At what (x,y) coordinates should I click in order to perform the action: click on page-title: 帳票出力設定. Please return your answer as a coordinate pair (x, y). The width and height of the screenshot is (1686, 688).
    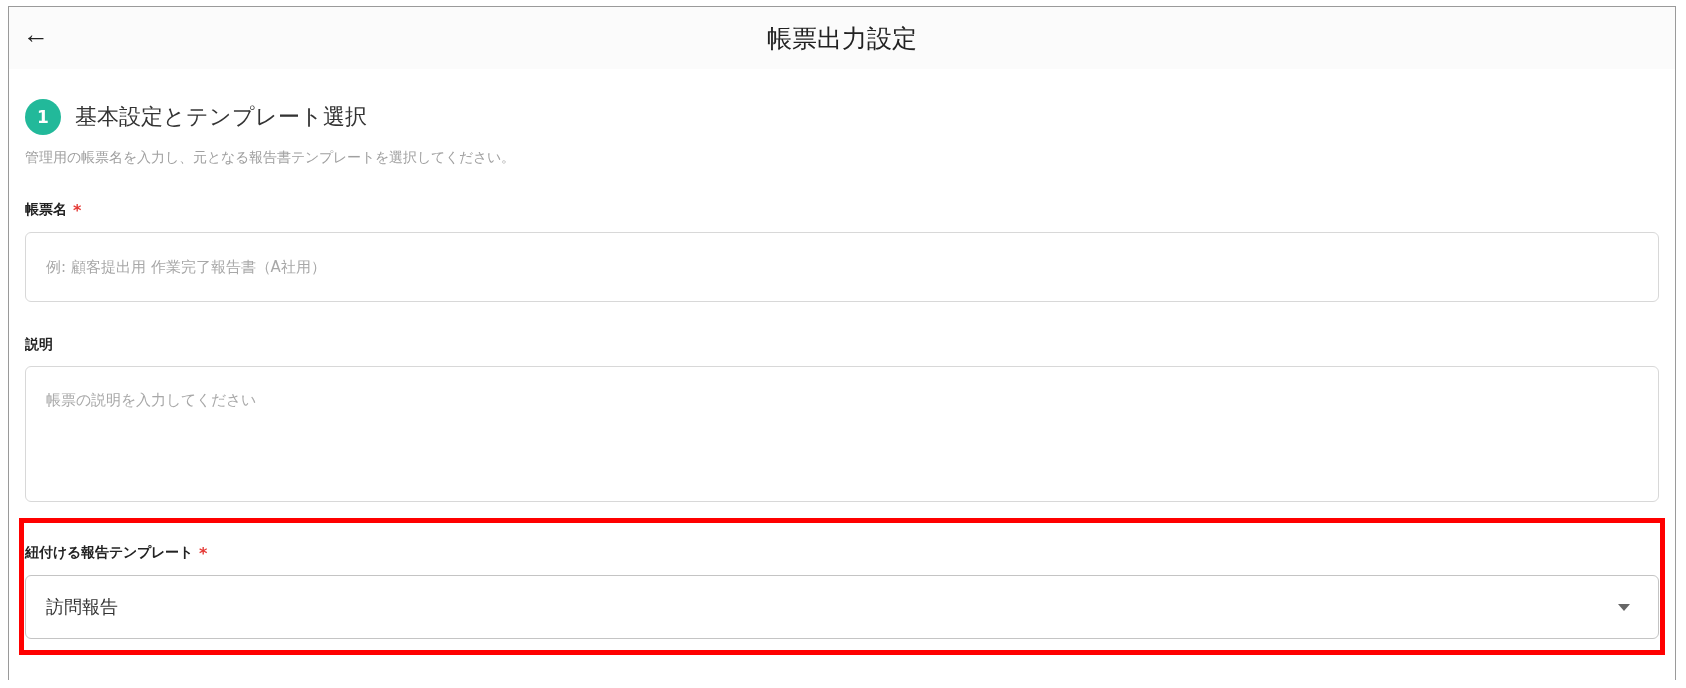
    Looking at the image, I should click on (842, 38).